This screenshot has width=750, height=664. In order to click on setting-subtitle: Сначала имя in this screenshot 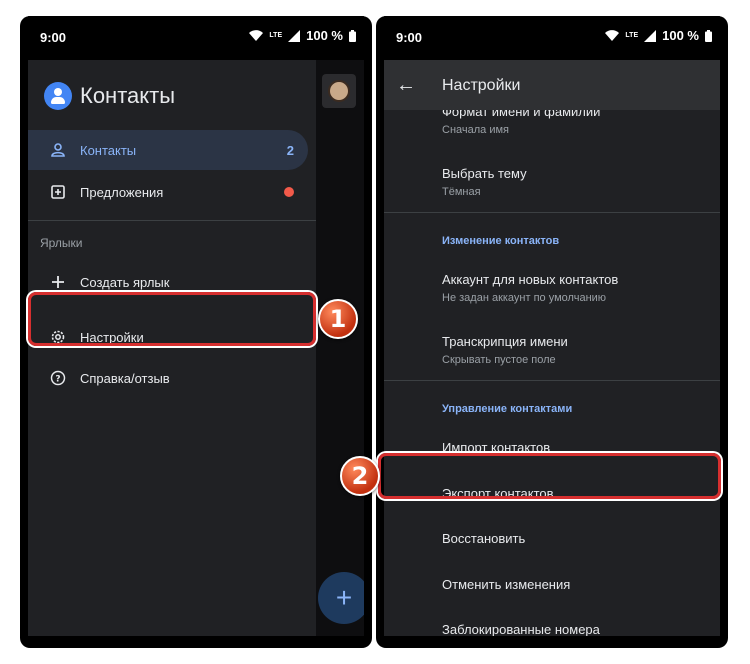, I will do `click(475, 130)`.